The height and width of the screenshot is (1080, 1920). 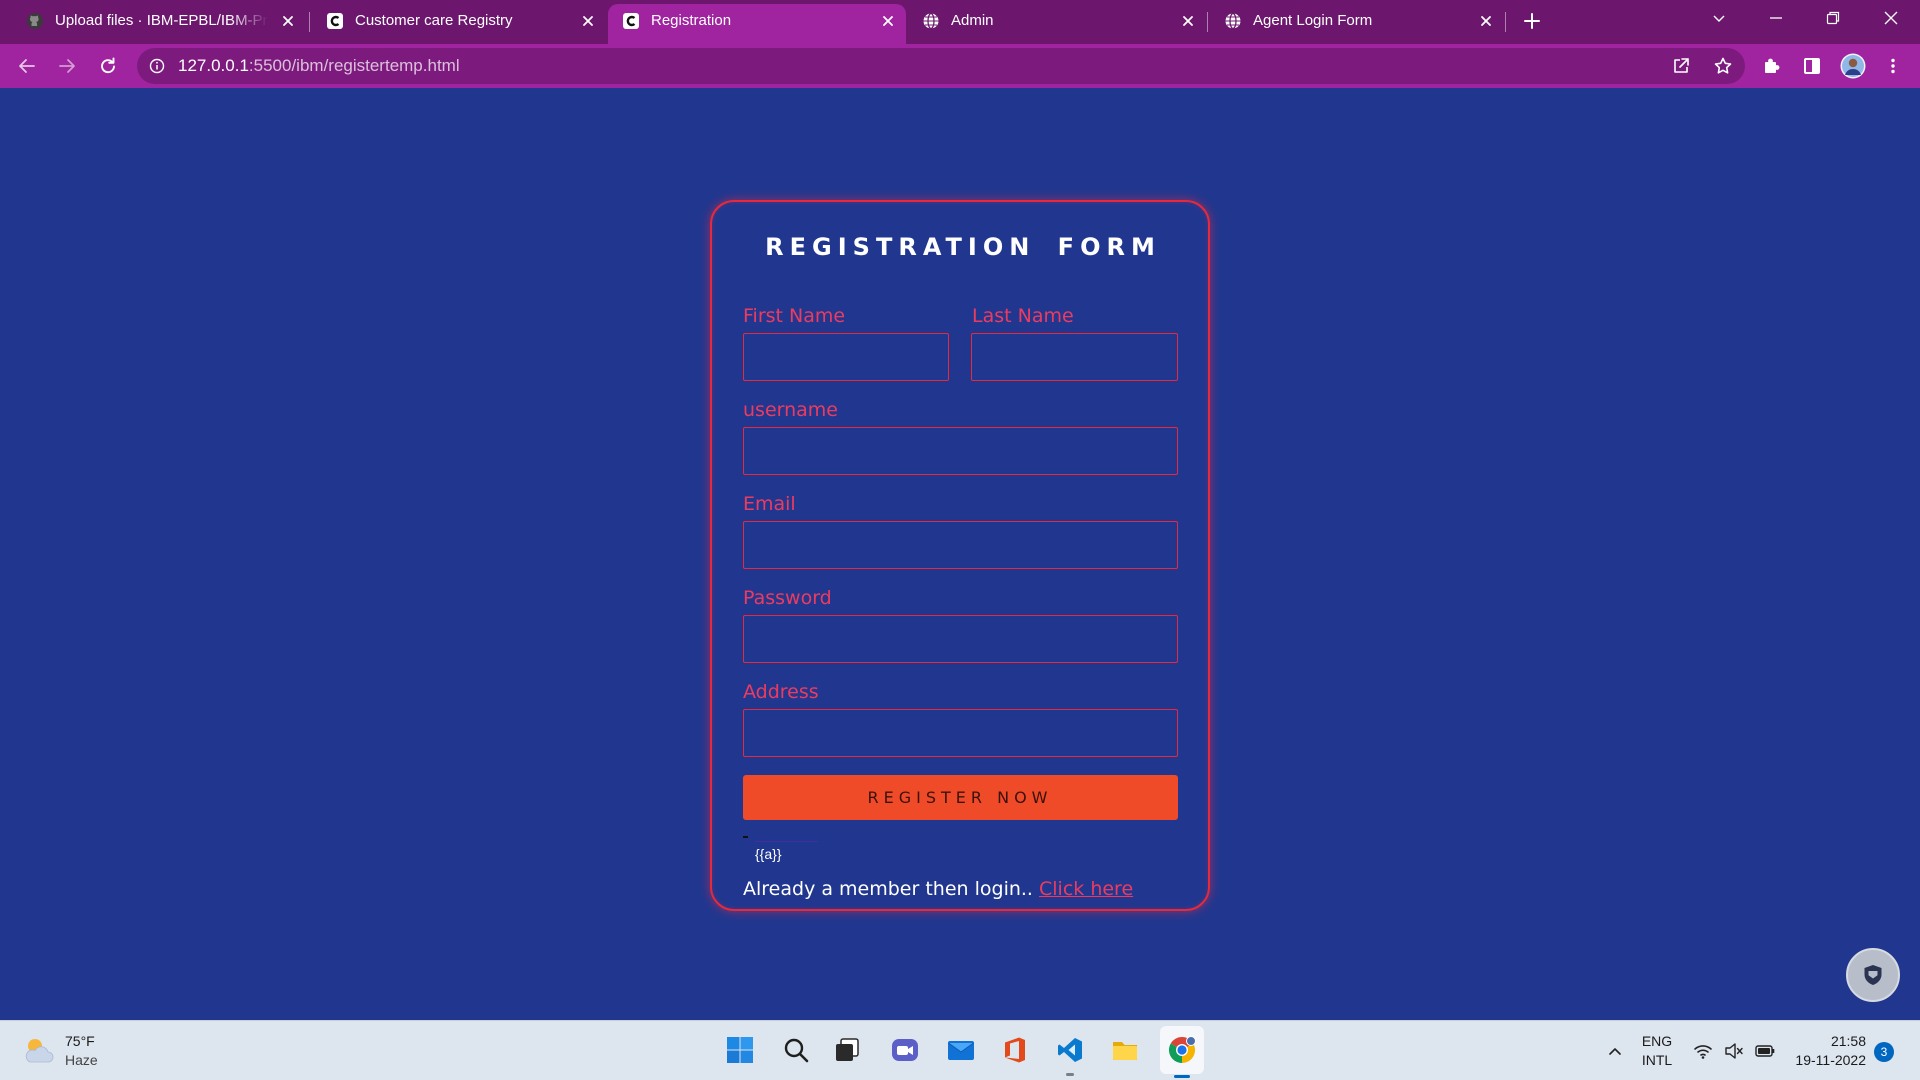 What do you see at coordinates (691, 20) in the screenshot?
I see `tab-title: Registration` at bounding box center [691, 20].